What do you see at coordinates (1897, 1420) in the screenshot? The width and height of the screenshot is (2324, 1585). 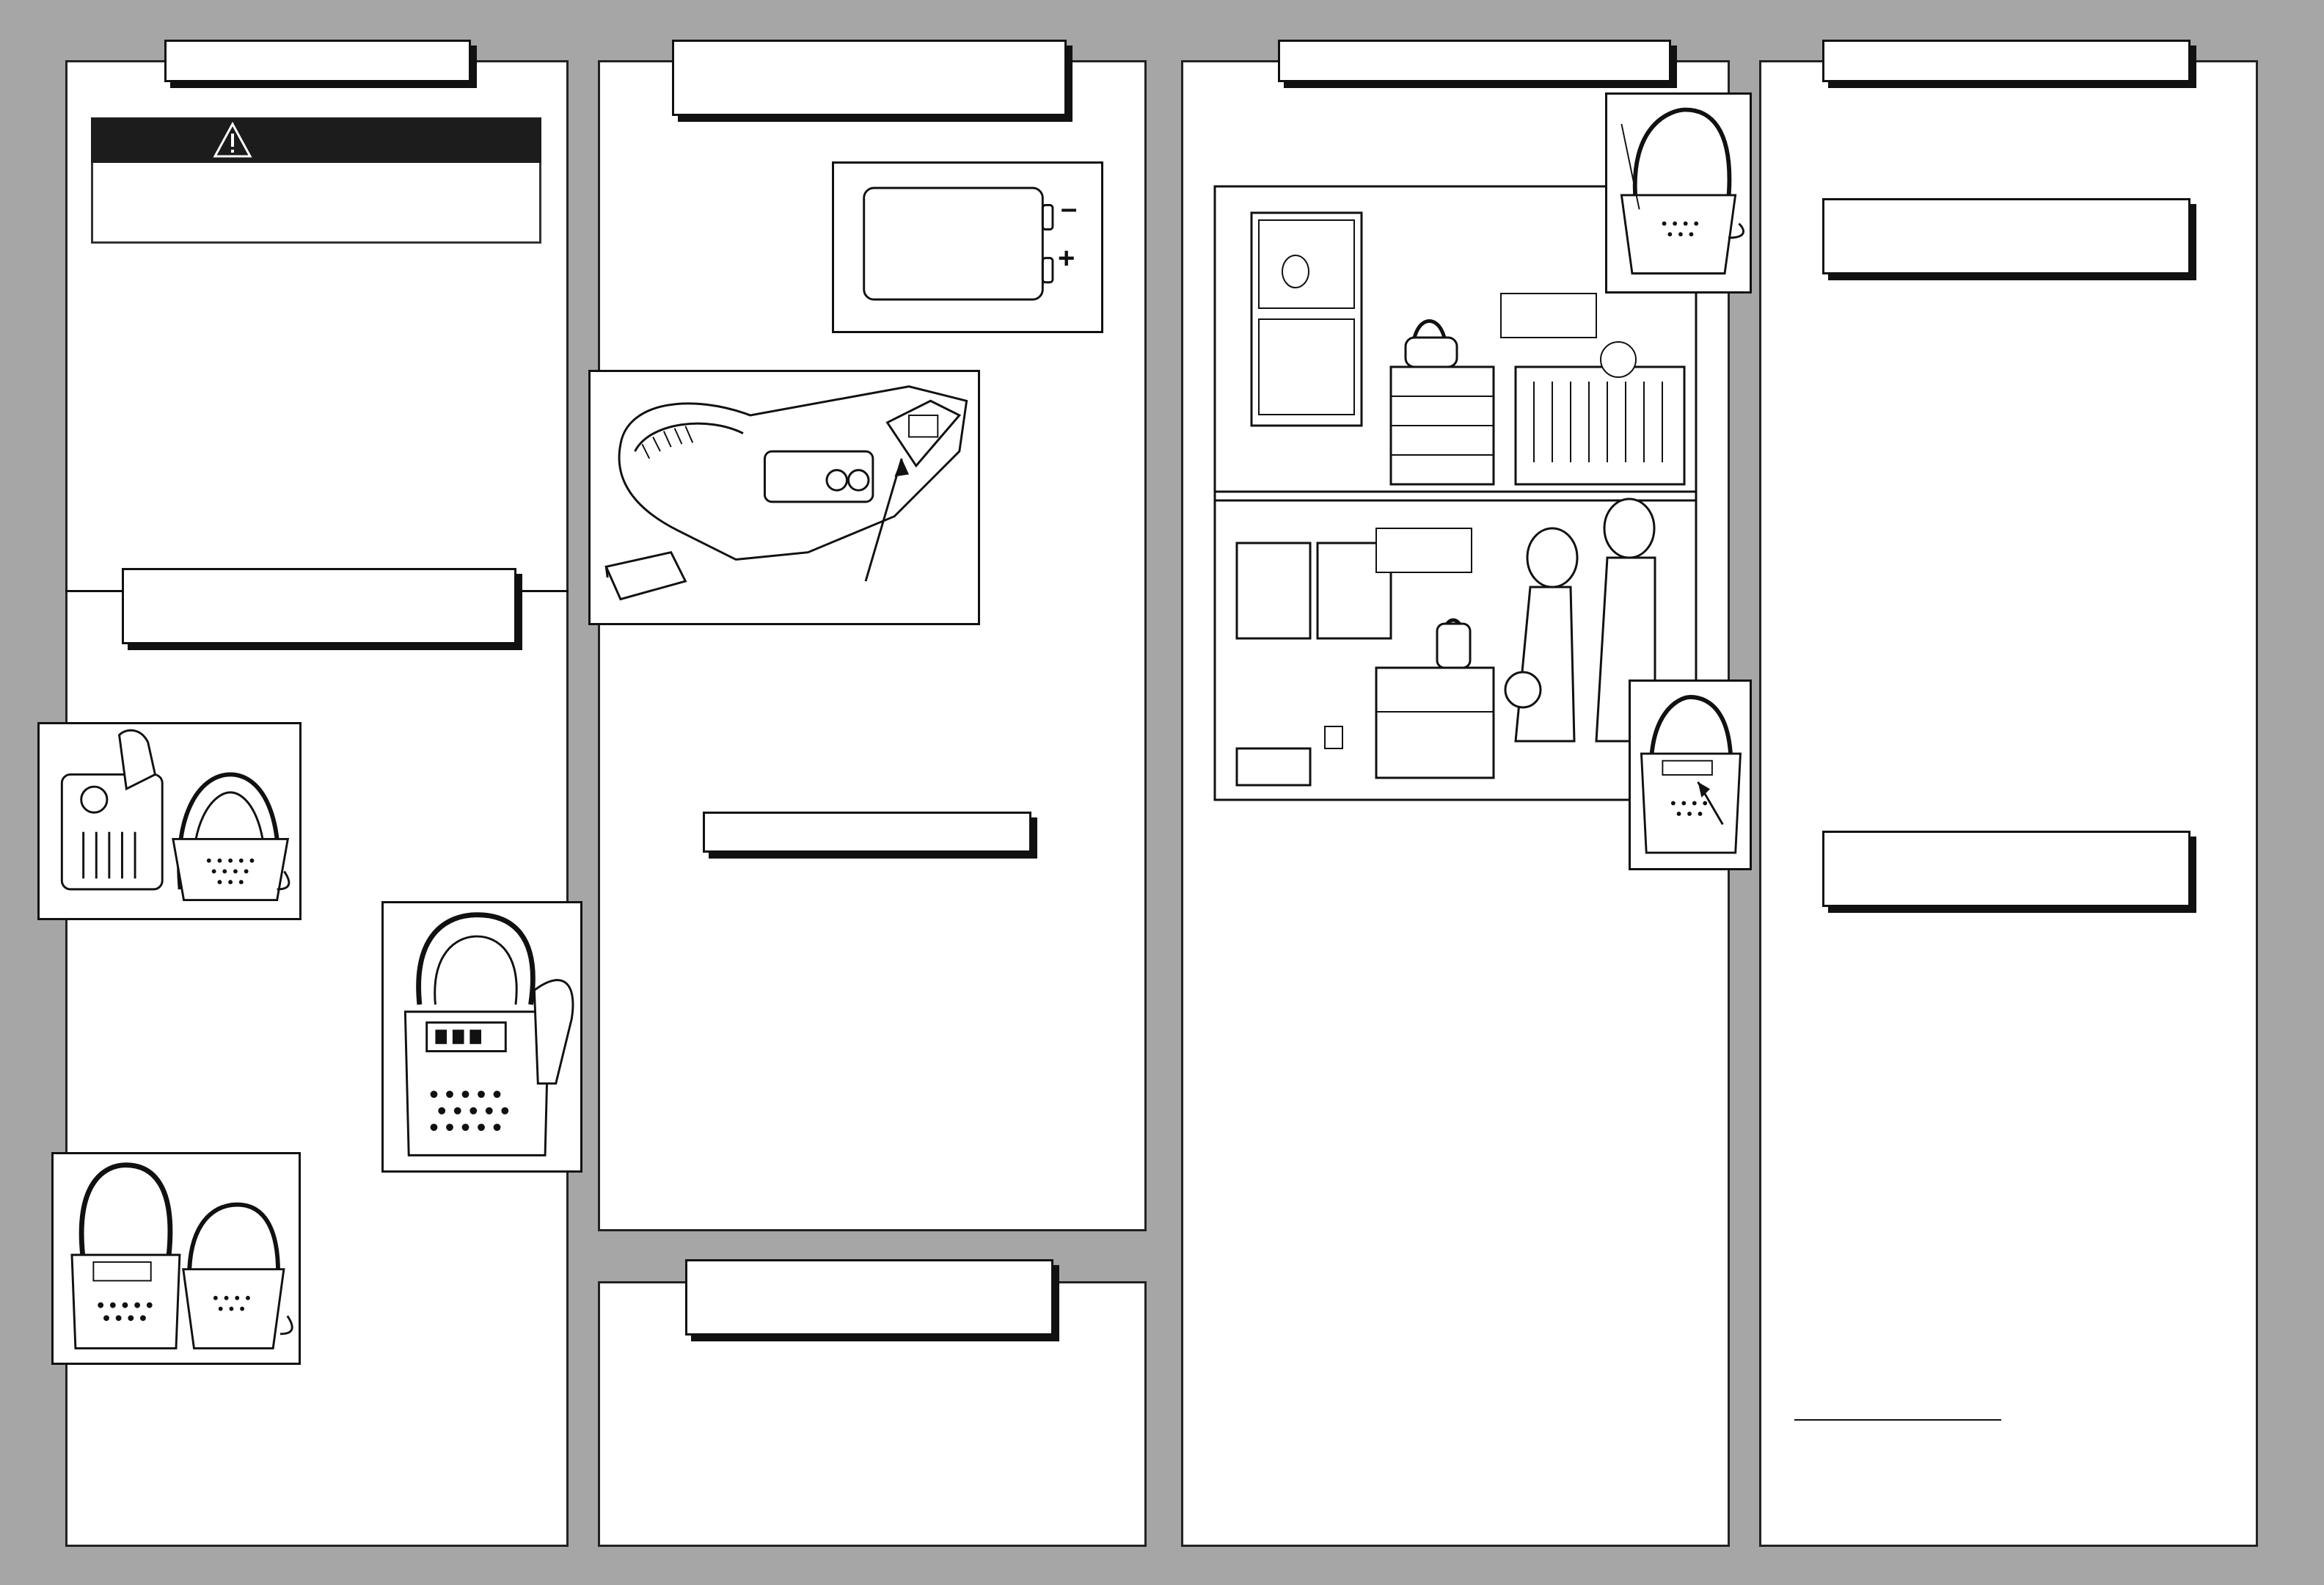 I see `panel-4-signature-line` at bounding box center [1897, 1420].